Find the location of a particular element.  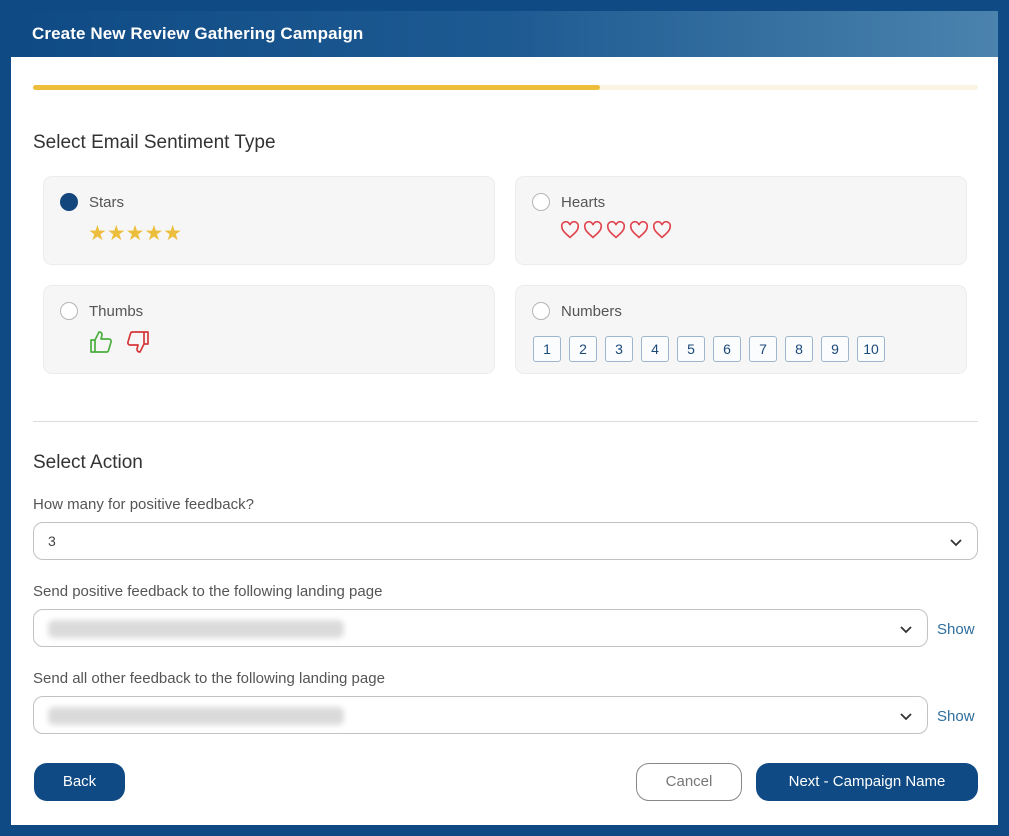

thumbs-label: Thumbs is located at coordinates (116, 311).